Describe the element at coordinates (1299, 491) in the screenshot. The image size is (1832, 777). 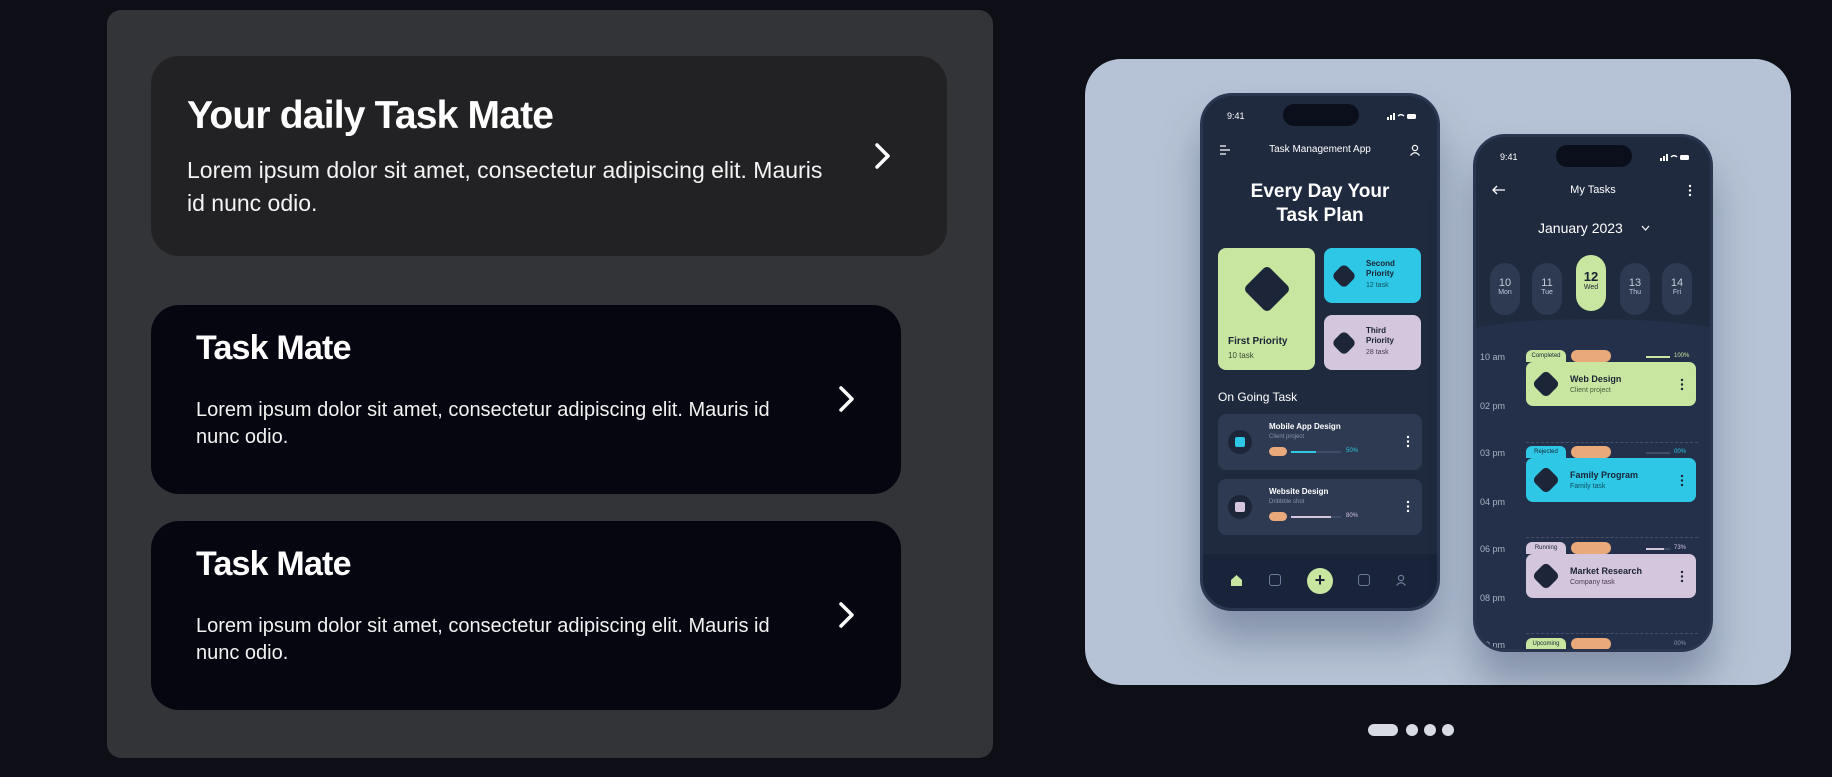
I see `task-name: Website Design` at that location.